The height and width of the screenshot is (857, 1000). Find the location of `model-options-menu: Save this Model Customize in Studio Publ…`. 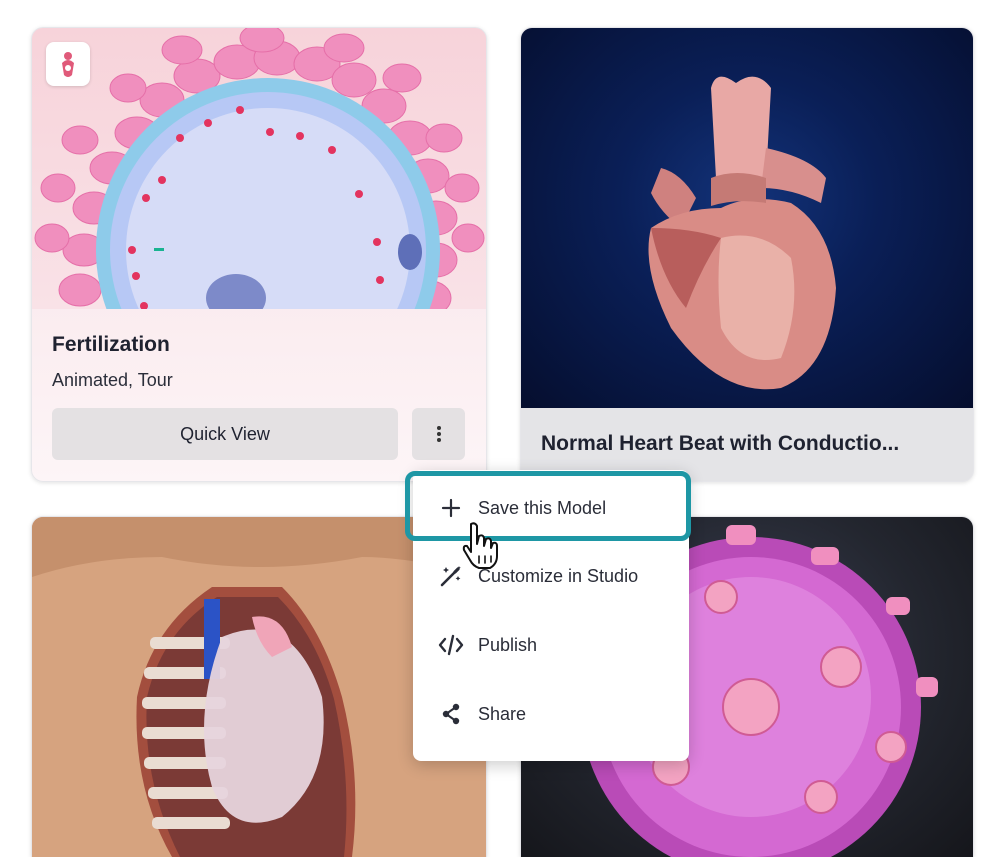

model-options-menu: Save this Model Customize in Studio Publ… is located at coordinates (551, 615).